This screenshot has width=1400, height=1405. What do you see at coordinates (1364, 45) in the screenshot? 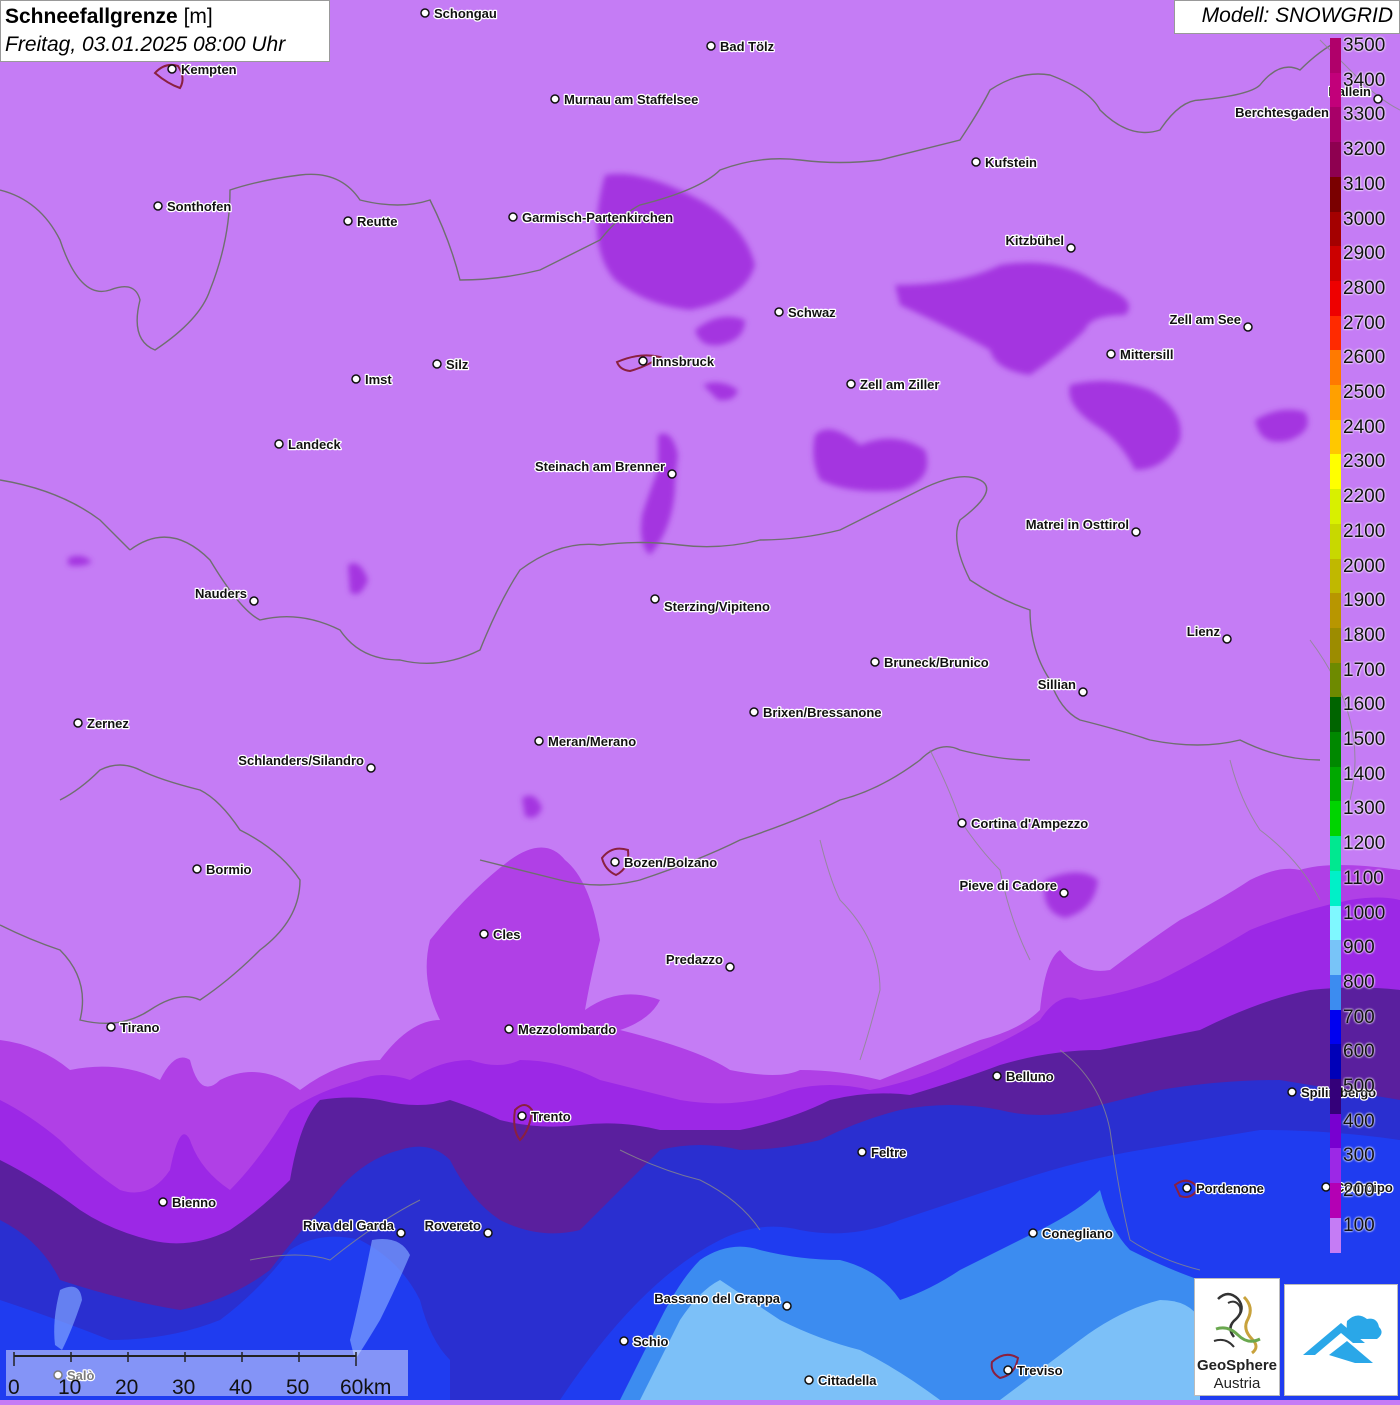
I see `legend-label: 3500` at bounding box center [1364, 45].